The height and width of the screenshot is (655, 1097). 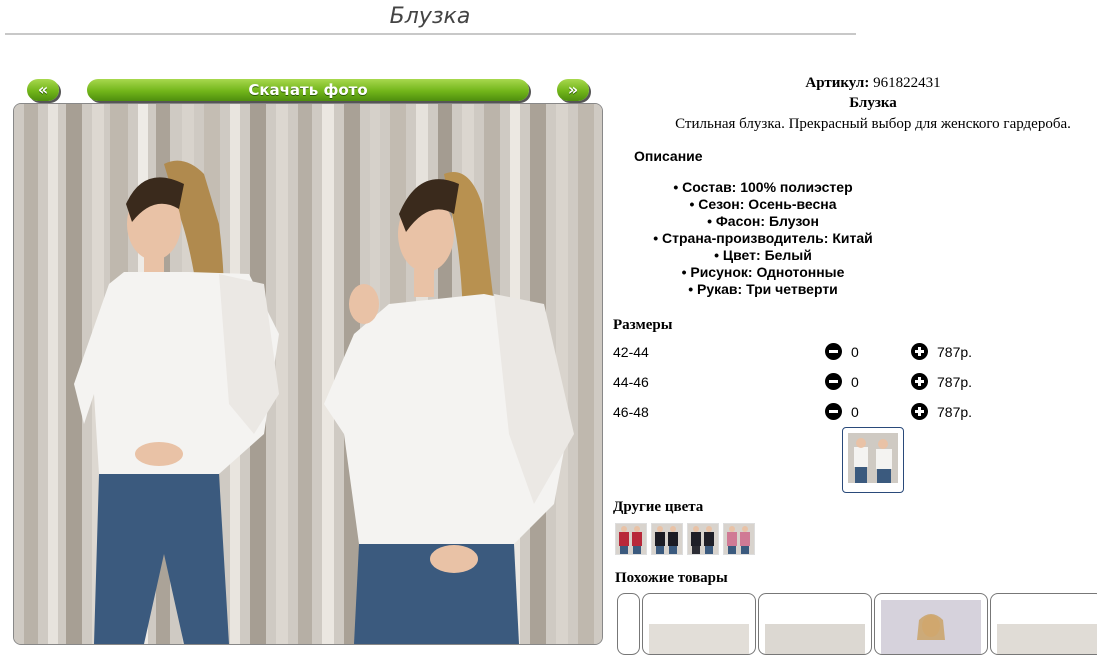 I want to click on feature-item: Рукав: Три четверти, so click(x=763, y=289).